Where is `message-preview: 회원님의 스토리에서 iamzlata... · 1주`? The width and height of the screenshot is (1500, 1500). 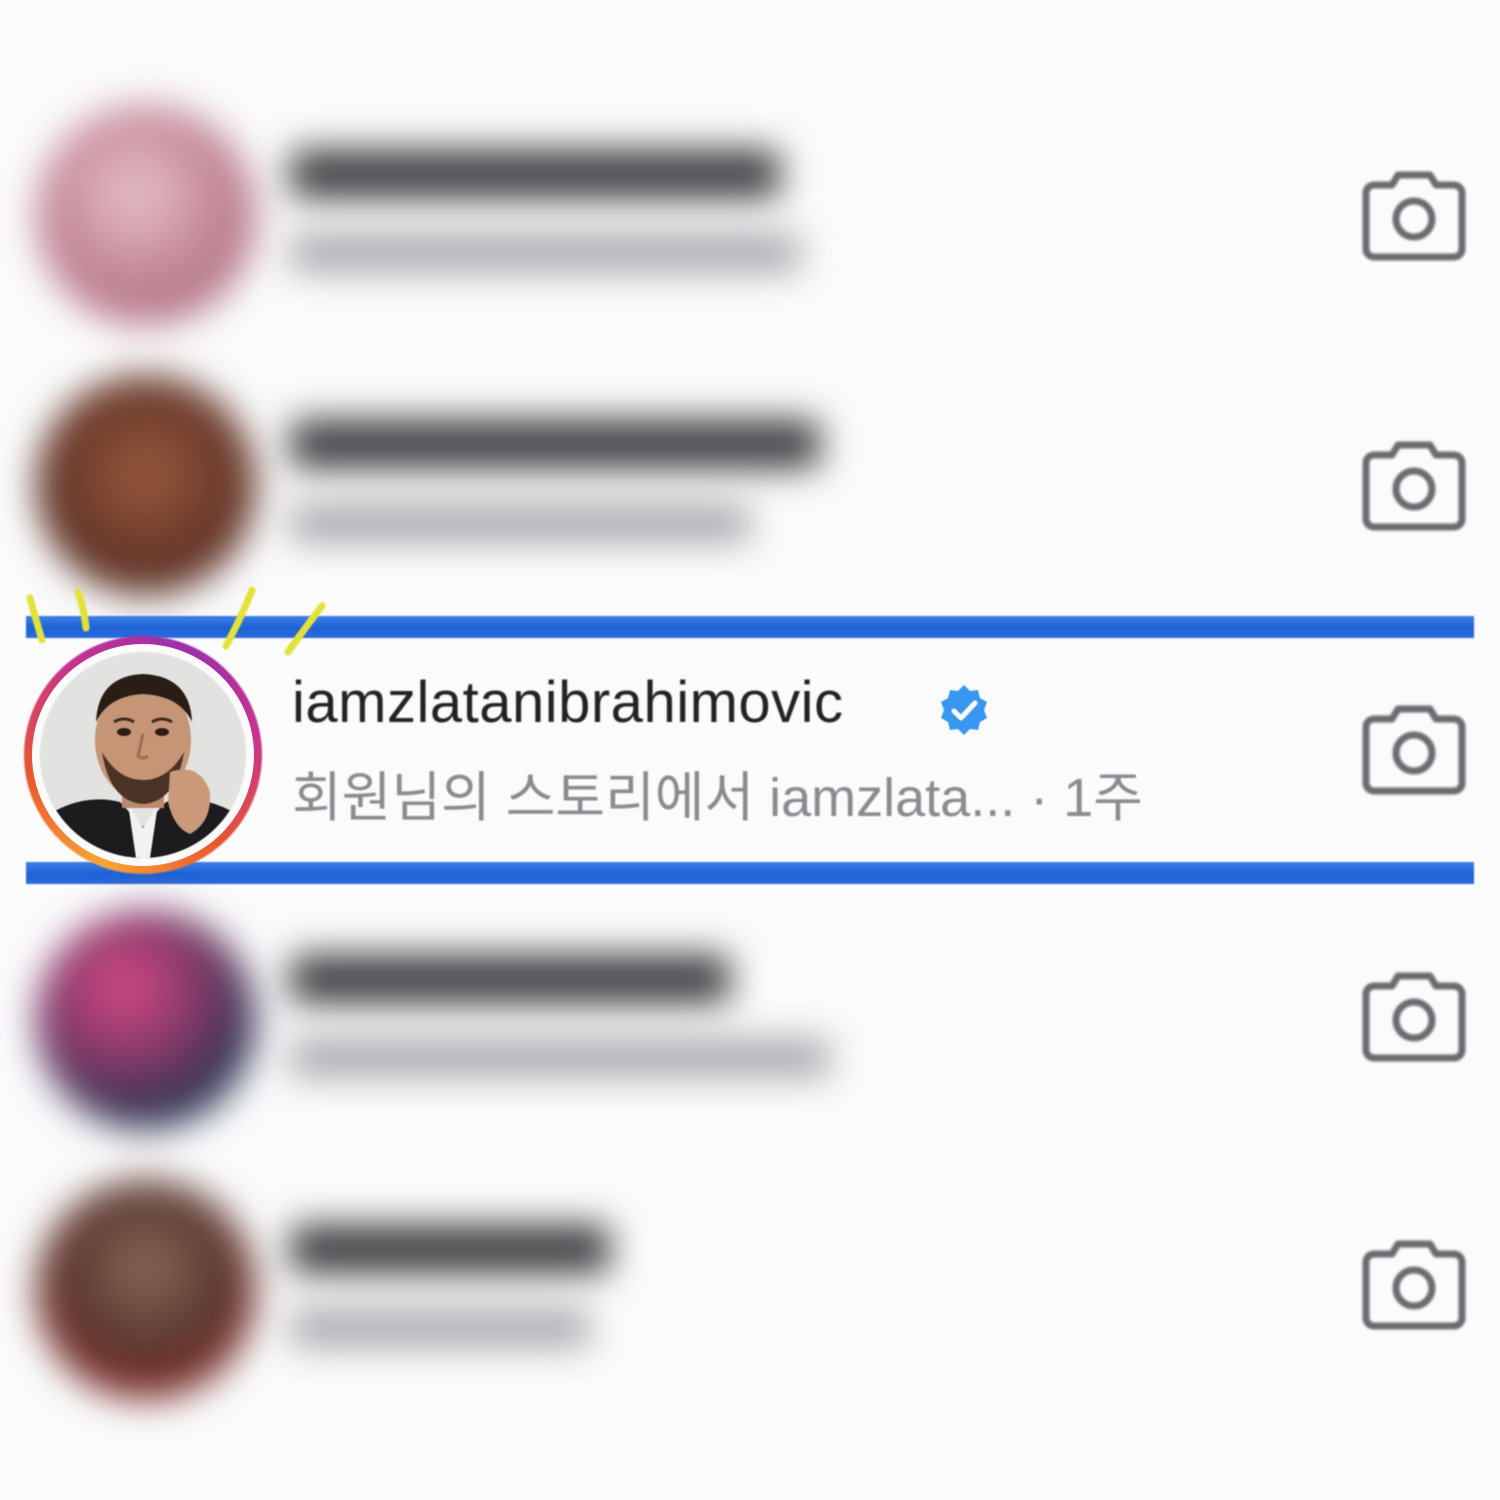 message-preview: 회원님의 스토리에서 iamzlata... · 1주 is located at coordinates (717, 798).